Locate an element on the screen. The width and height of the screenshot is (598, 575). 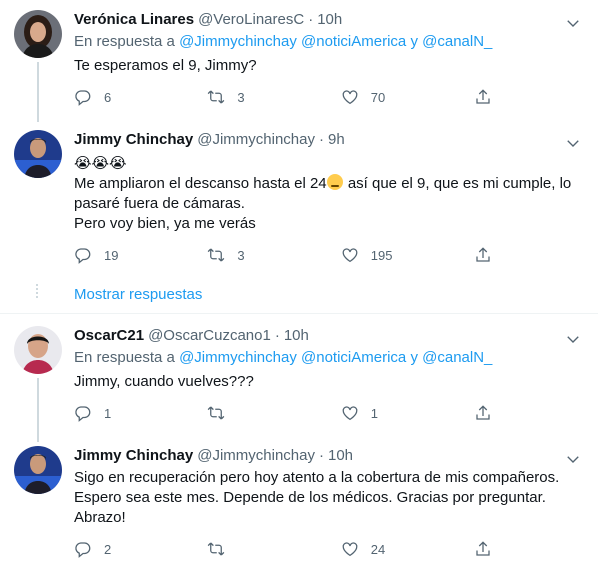
tweet-actions: 6 3 70 is located at coordinates (294, 97).